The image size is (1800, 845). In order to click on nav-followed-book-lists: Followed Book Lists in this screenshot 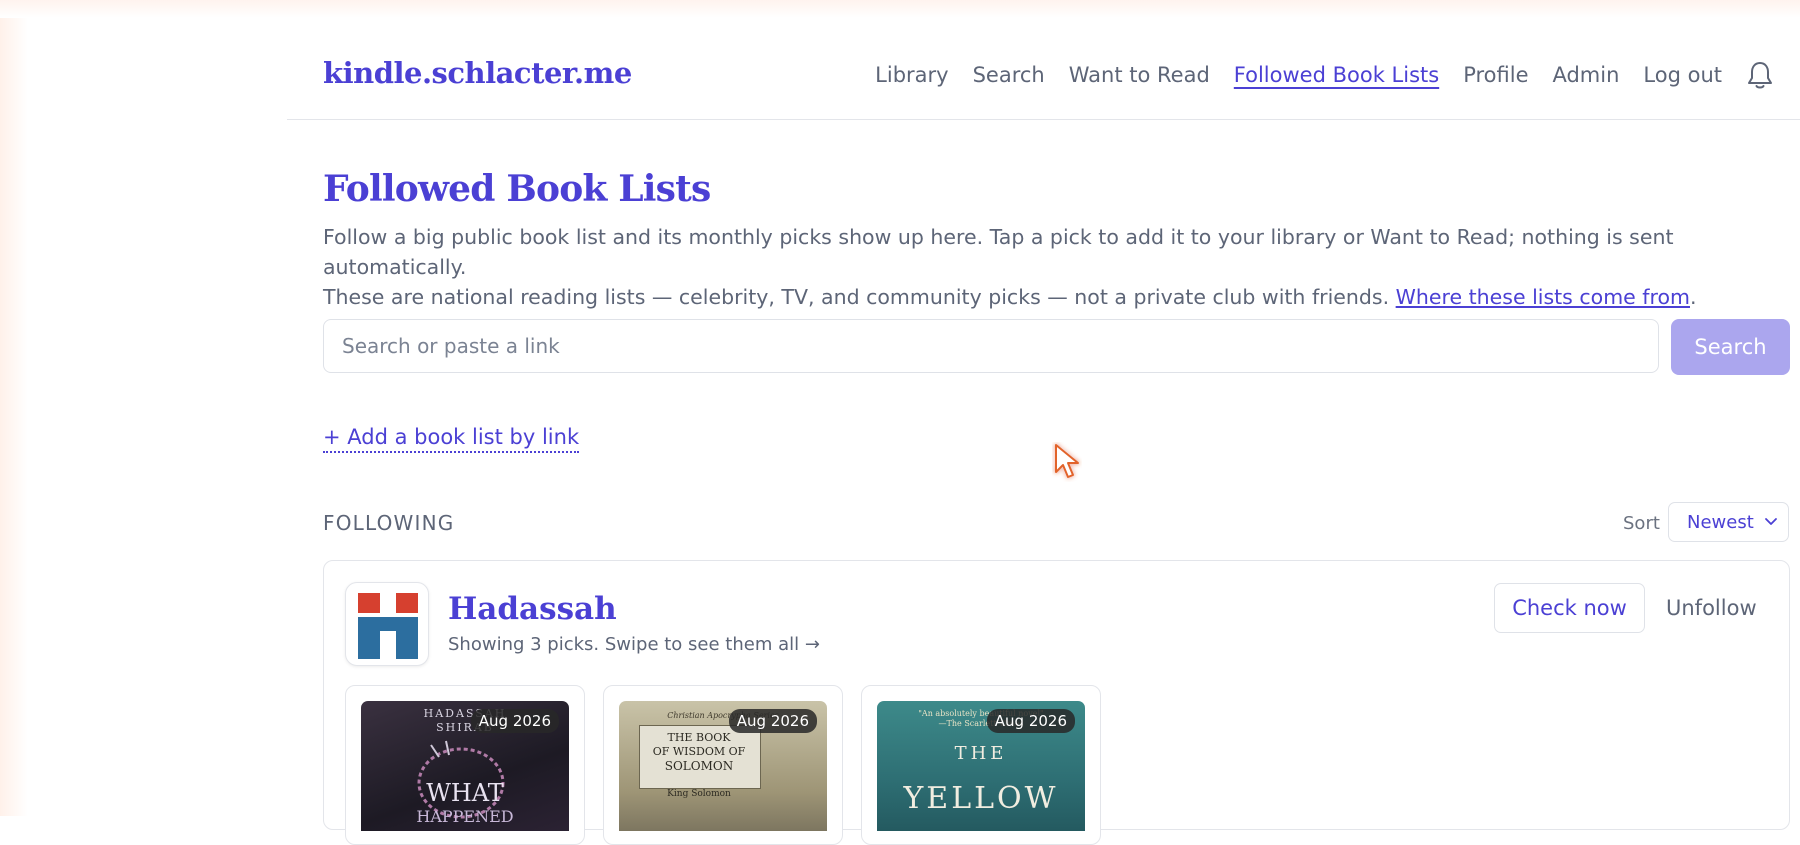, I will do `click(1336, 75)`.